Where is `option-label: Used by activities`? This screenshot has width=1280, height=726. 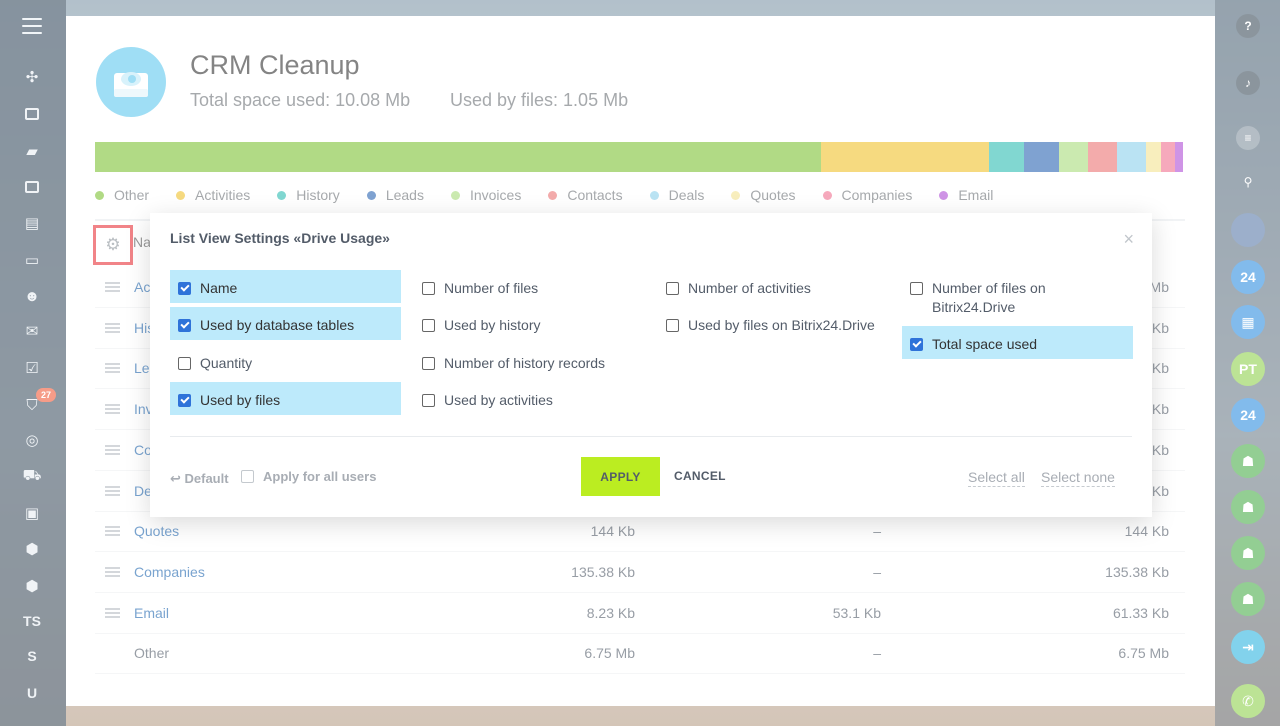
option-label: Used by activities is located at coordinates (498, 400).